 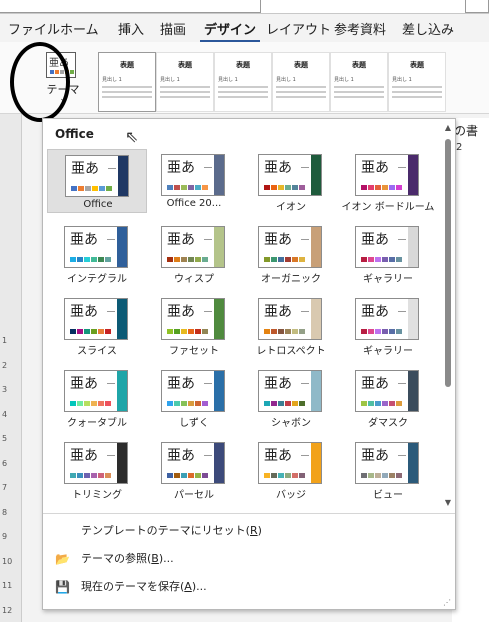 I want to click on tab-5: レイアウト, so click(x=298, y=28).